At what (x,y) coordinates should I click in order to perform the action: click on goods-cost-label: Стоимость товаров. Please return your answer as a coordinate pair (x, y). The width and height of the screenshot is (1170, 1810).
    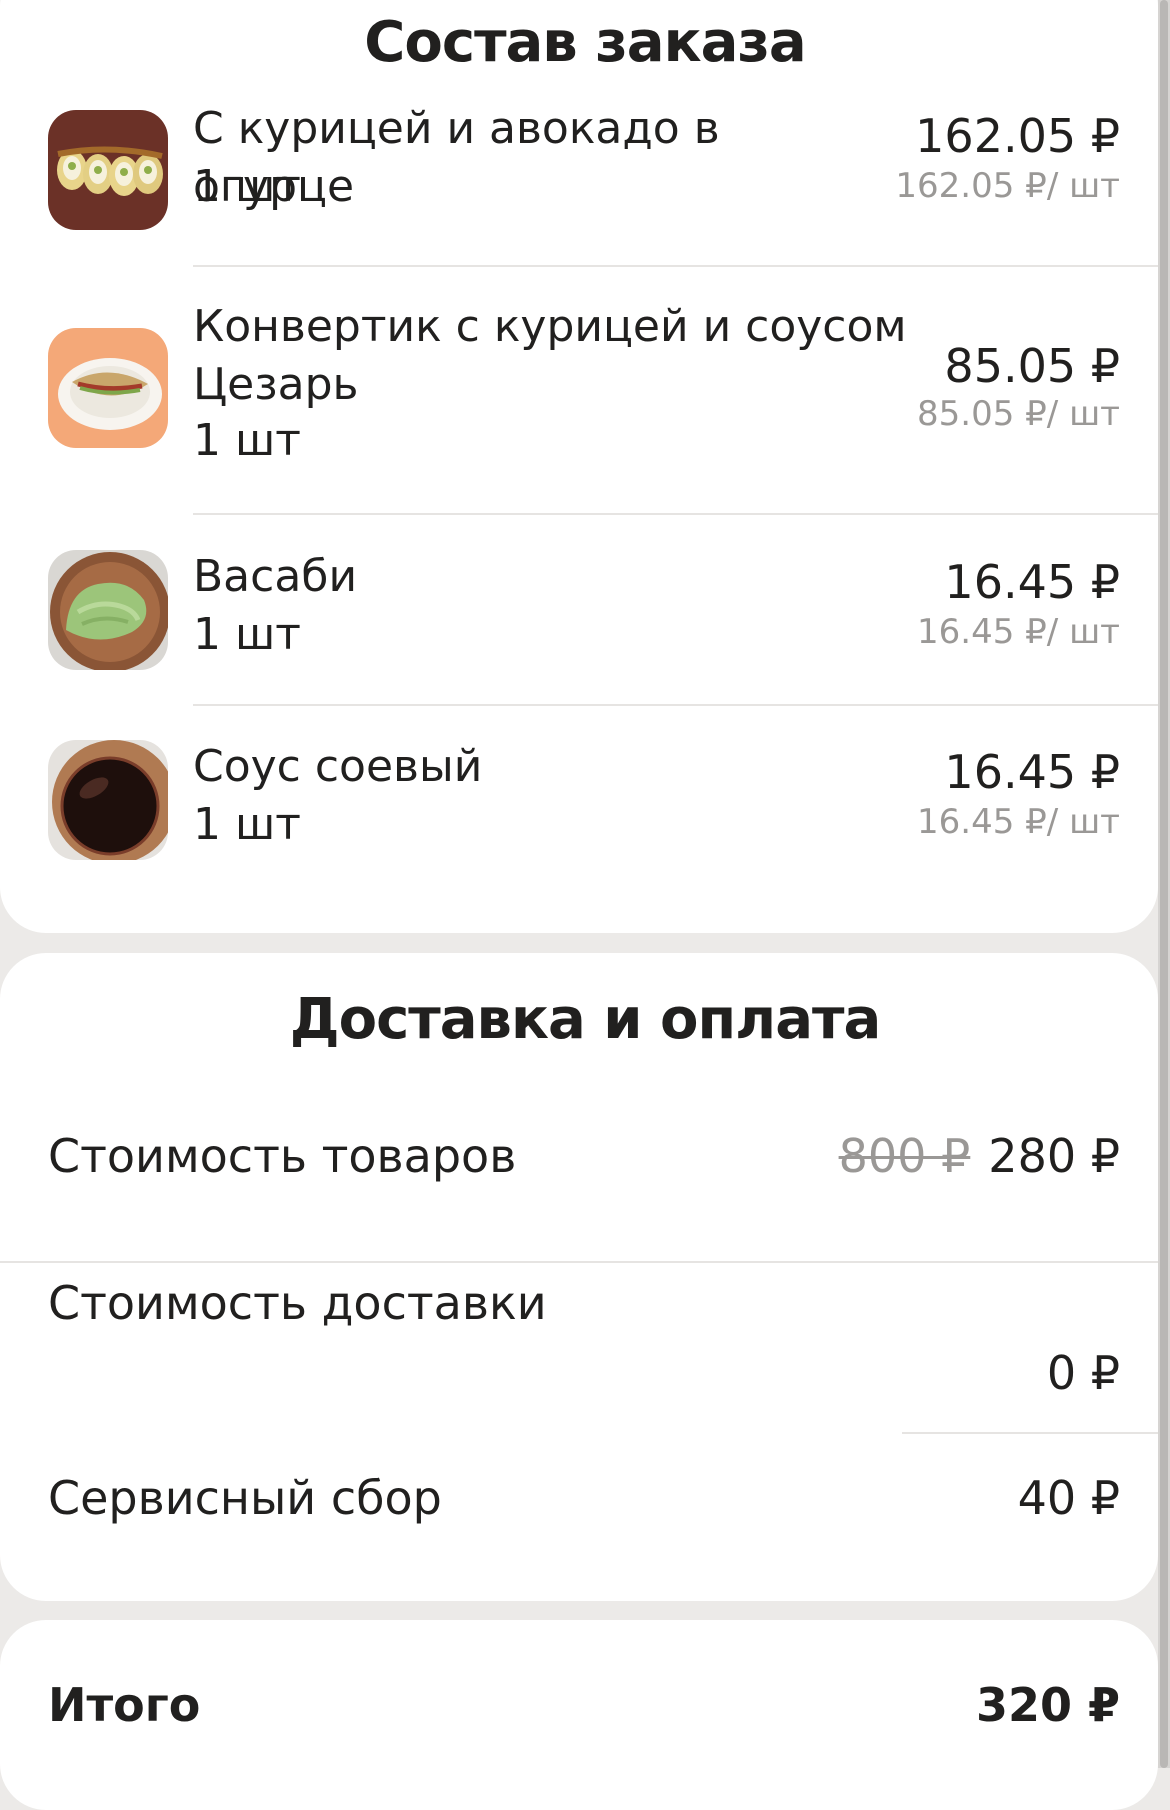
    Looking at the image, I should click on (282, 1156).